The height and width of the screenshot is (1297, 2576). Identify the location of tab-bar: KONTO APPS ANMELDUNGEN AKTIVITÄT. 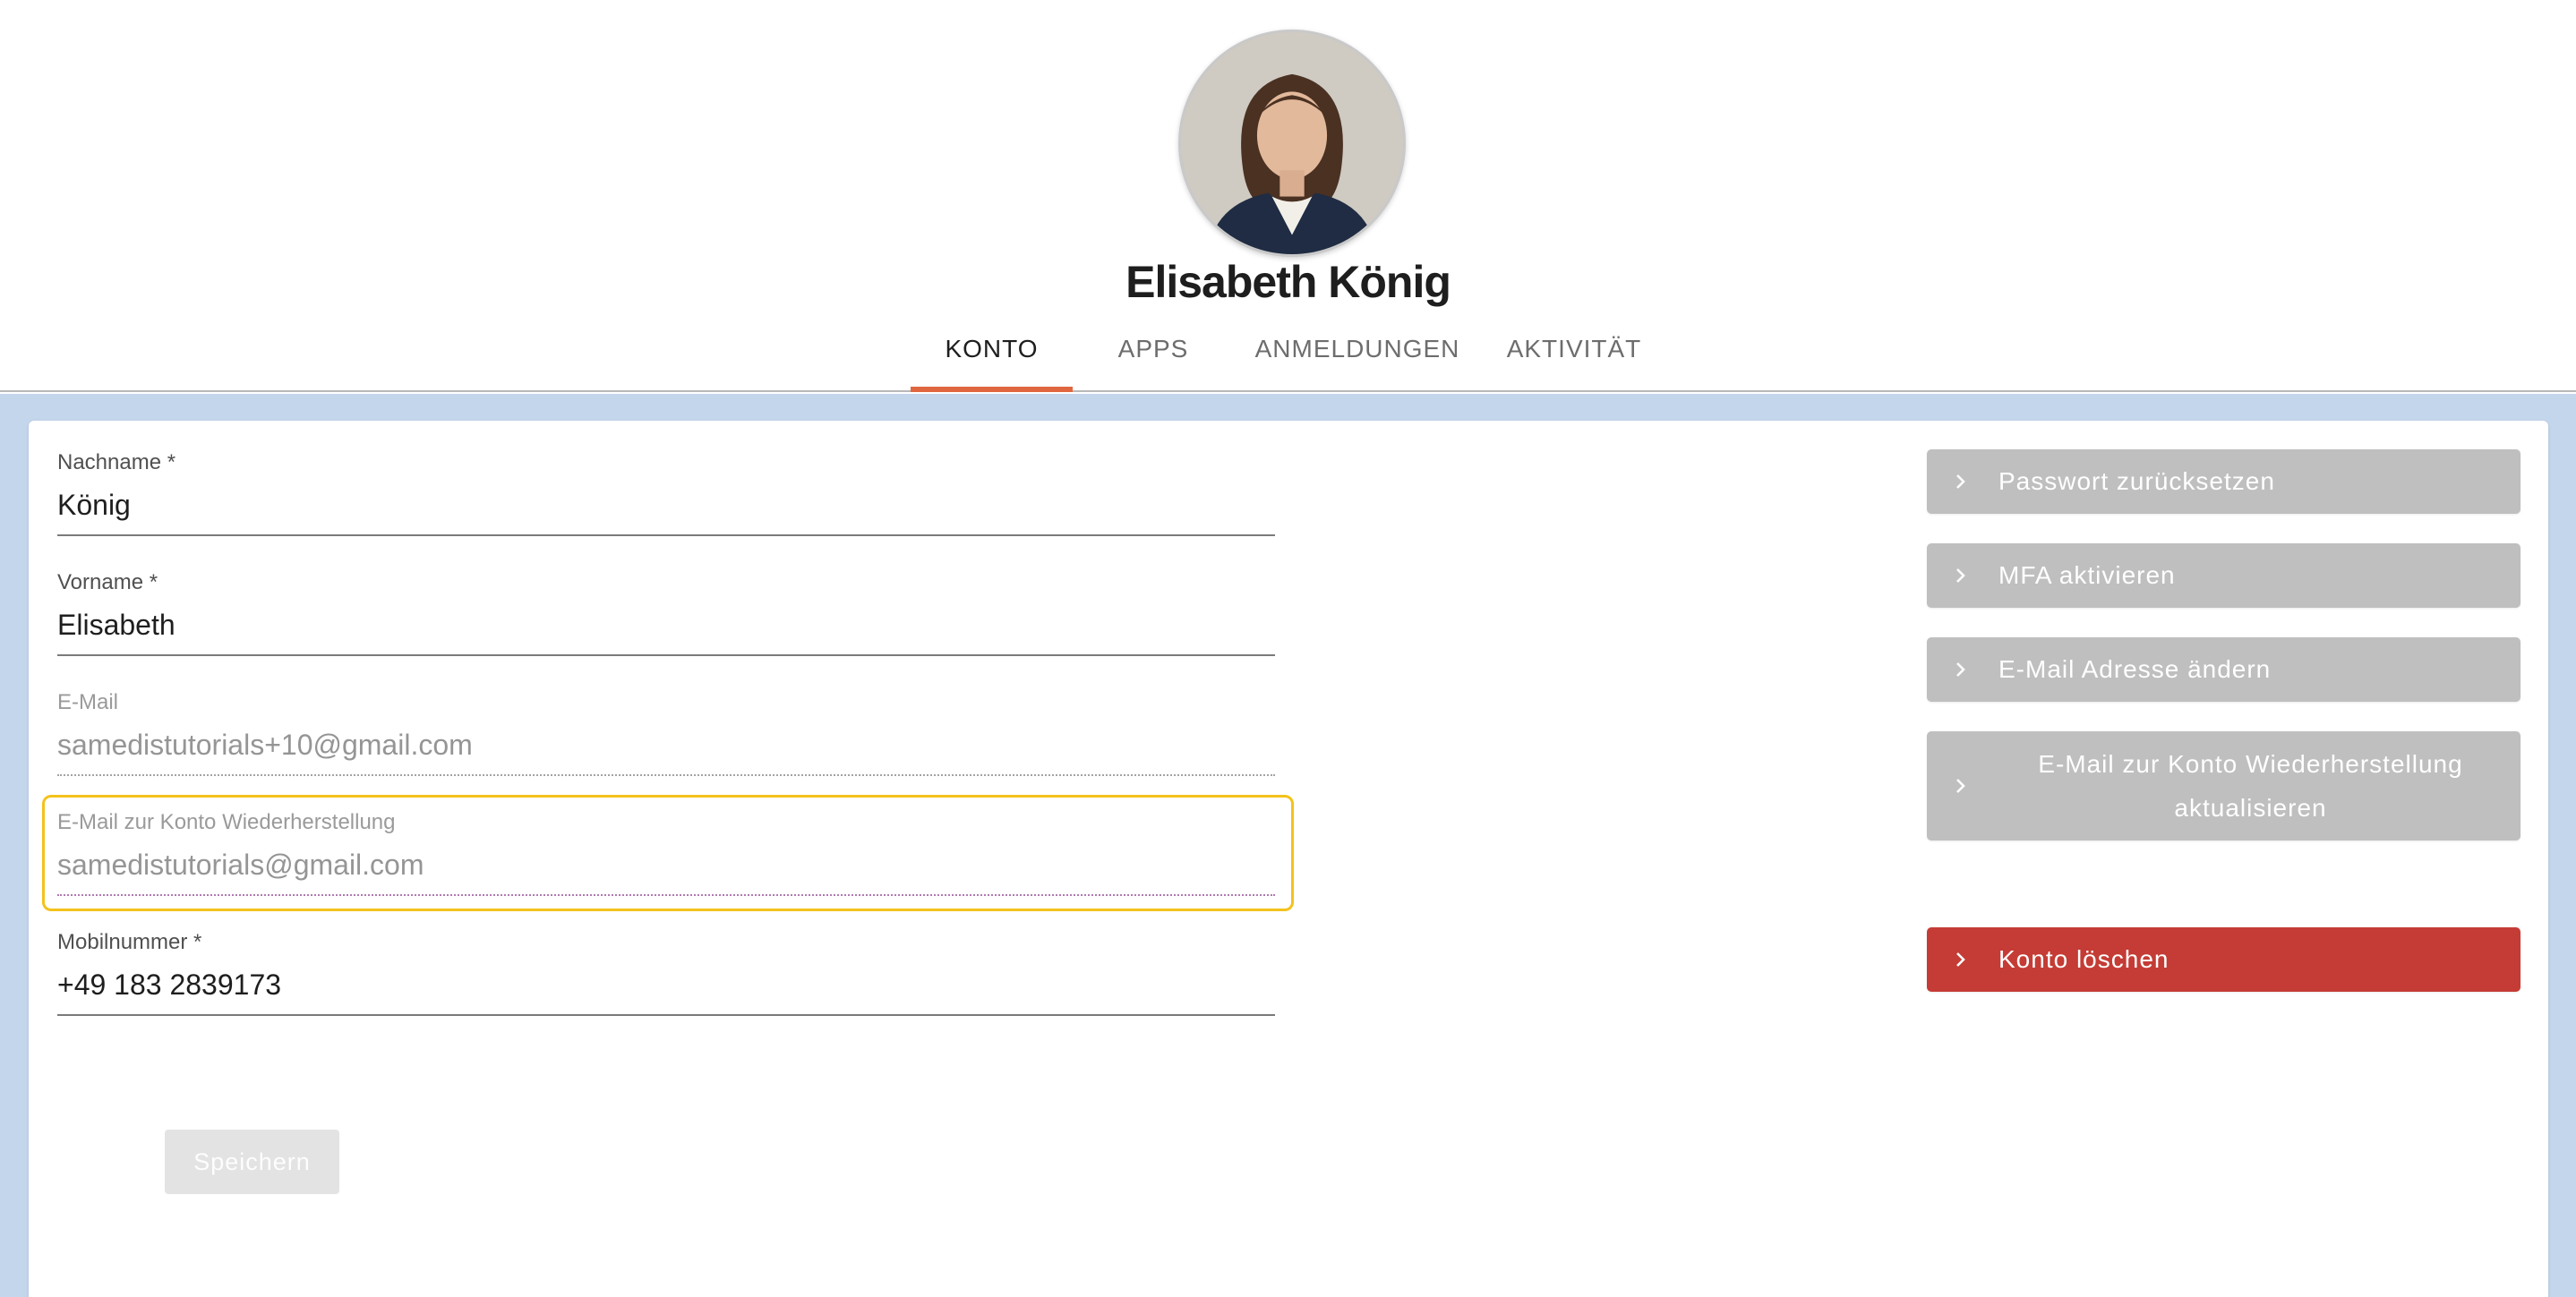
(1288, 357).